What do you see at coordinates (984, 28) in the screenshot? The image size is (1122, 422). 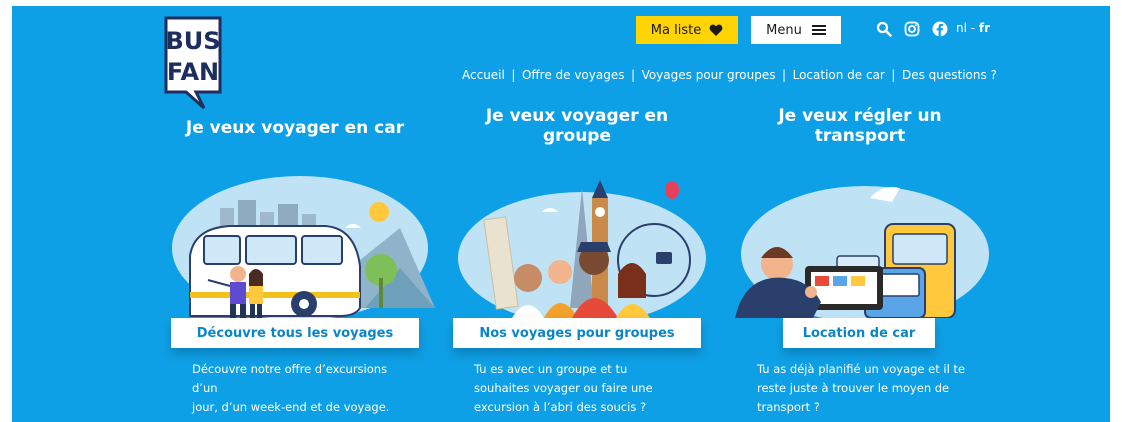 I see `lang-fr-link: fr` at bounding box center [984, 28].